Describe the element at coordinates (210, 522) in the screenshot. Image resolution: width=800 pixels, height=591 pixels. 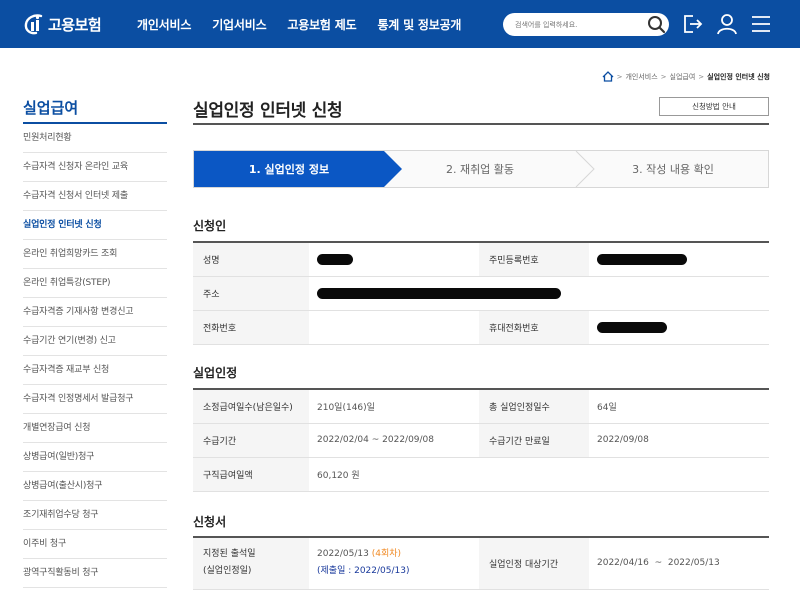
I see `application-section-title: 신청서` at that location.